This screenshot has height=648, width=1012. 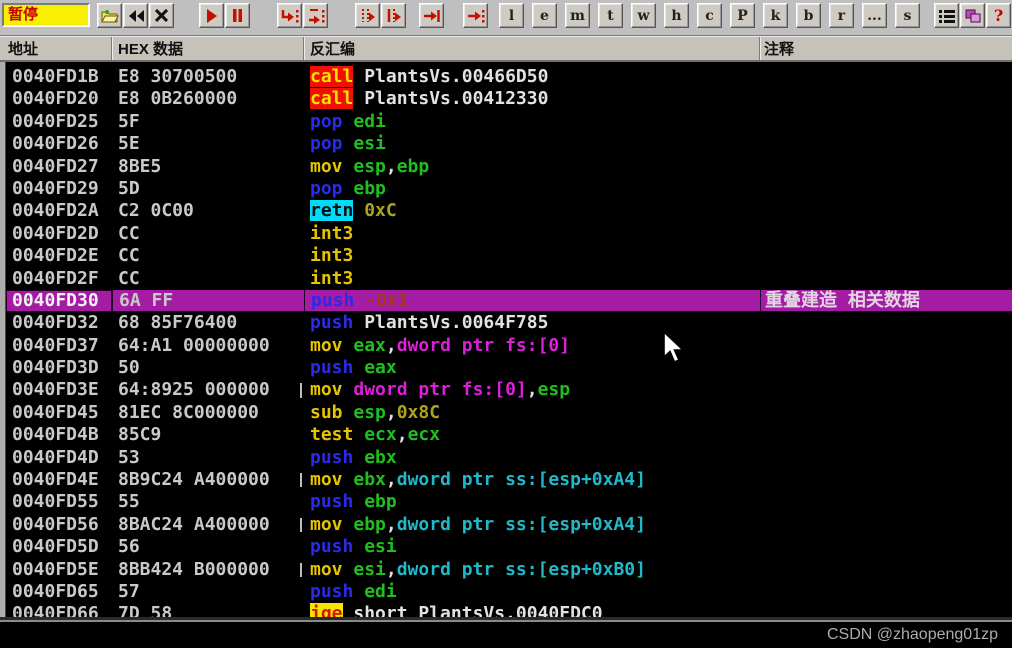 I want to click on hex-bytes-cell: C2 0C00, so click(x=156, y=211).